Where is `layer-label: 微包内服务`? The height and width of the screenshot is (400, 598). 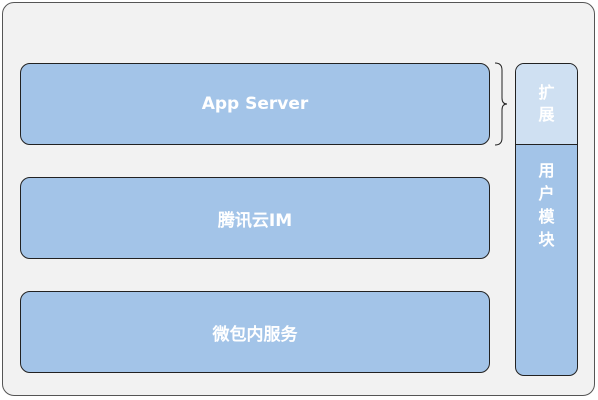
layer-label: 微包内服务 is located at coordinates (255, 334).